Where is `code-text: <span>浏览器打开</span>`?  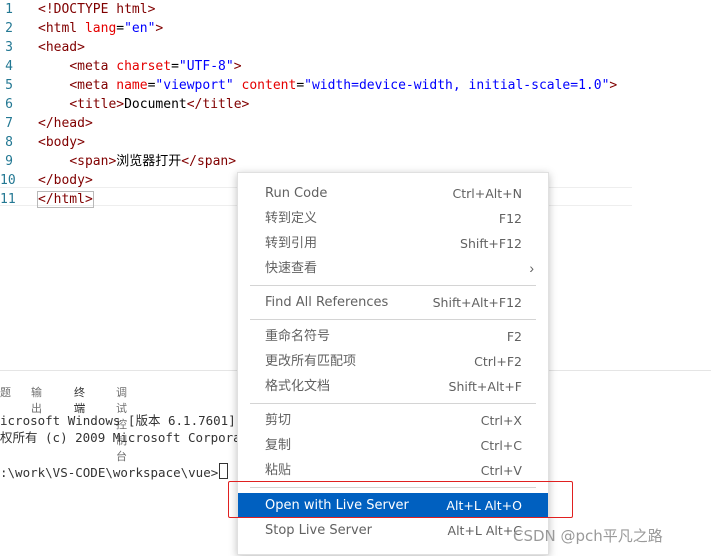 code-text: <span>浏览器打开</span> is located at coordinates (137, 161).